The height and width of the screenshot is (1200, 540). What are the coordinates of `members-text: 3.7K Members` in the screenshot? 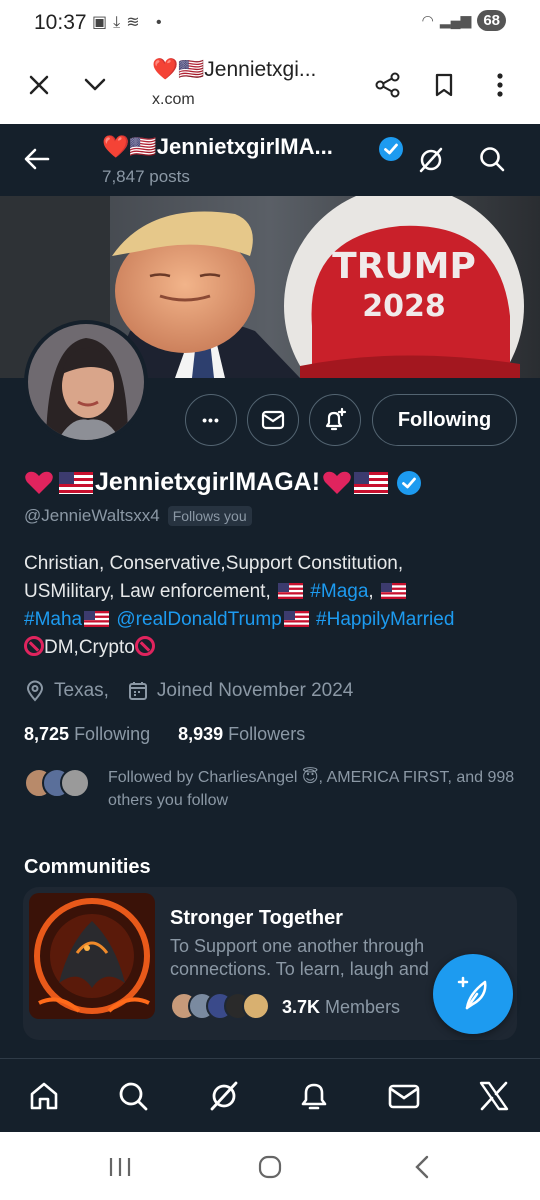 It's located at (341, 1007).